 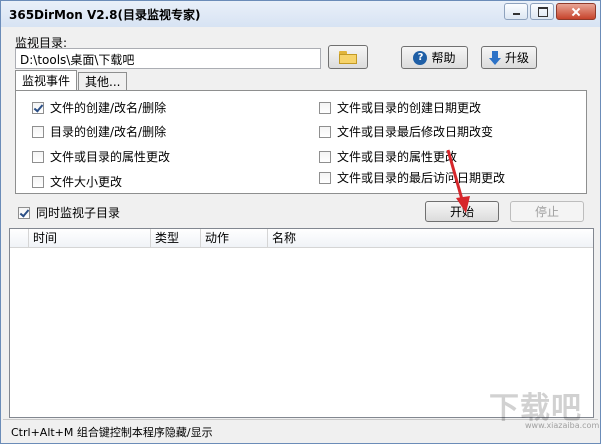 I want to click on tab-events: 监视事件, so click(x=46, y=80).